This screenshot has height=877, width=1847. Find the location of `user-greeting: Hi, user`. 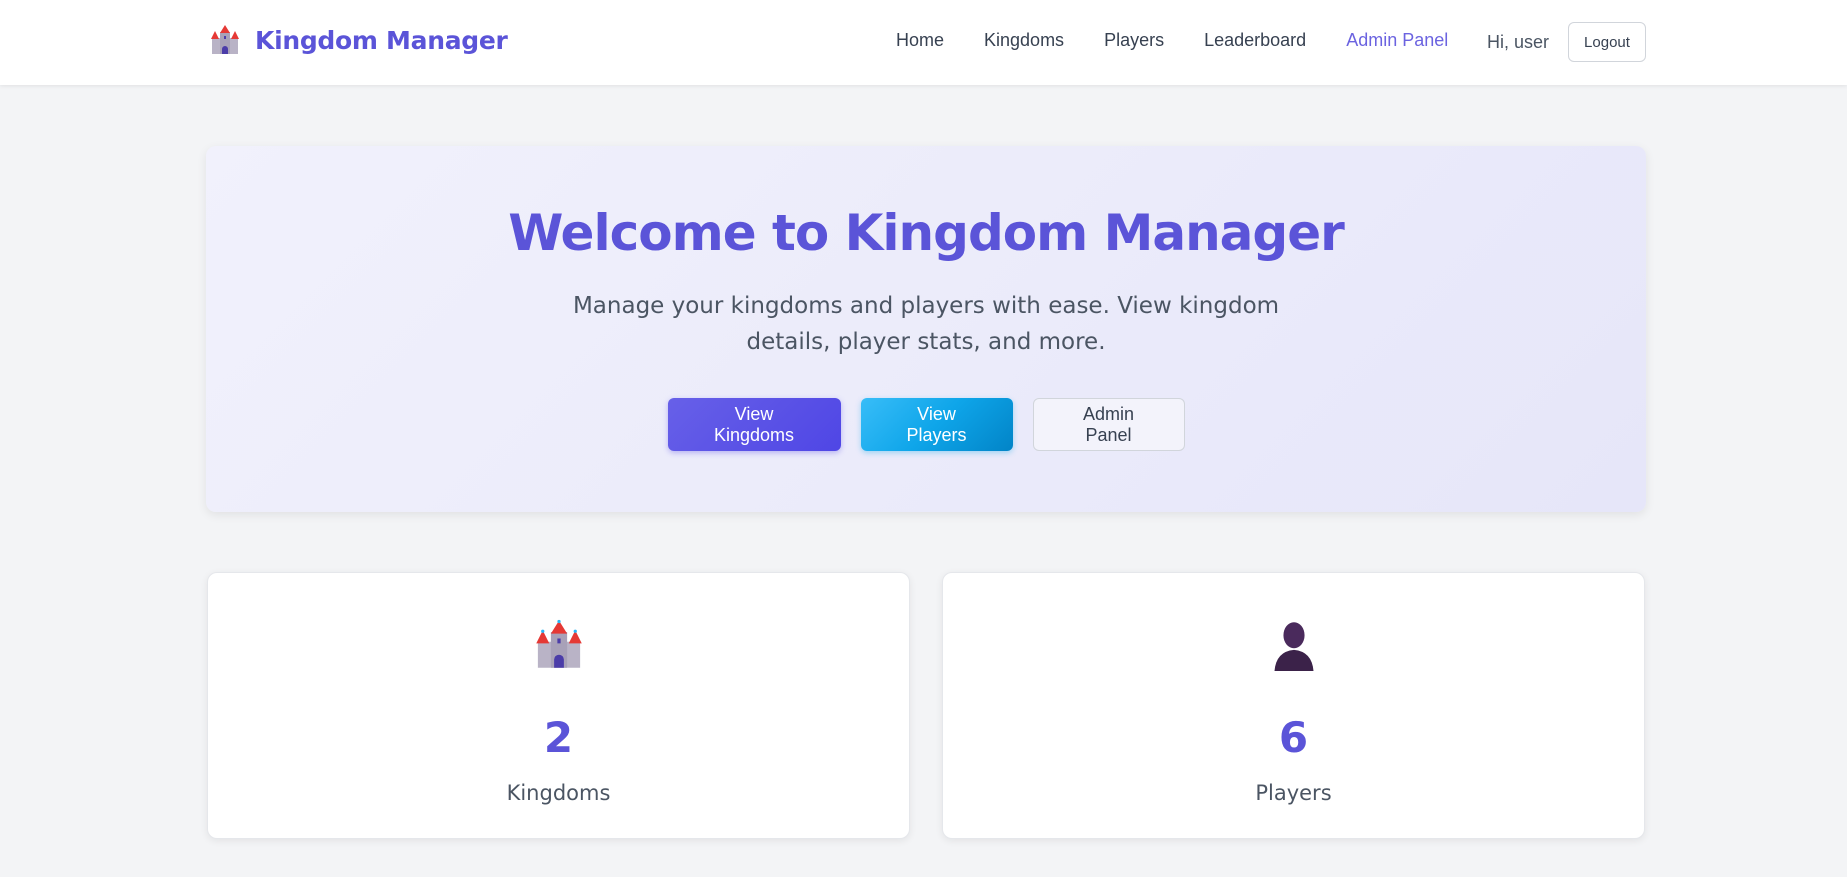

user-greeting: Hi, user is located at coordinates (1518, 42).